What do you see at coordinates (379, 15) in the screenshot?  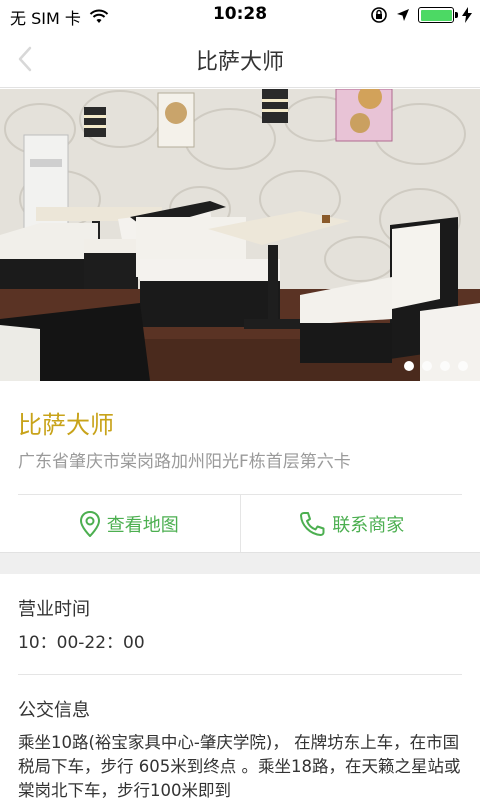 I see `rotation-lock-icon` at bounding box center [379, 15].